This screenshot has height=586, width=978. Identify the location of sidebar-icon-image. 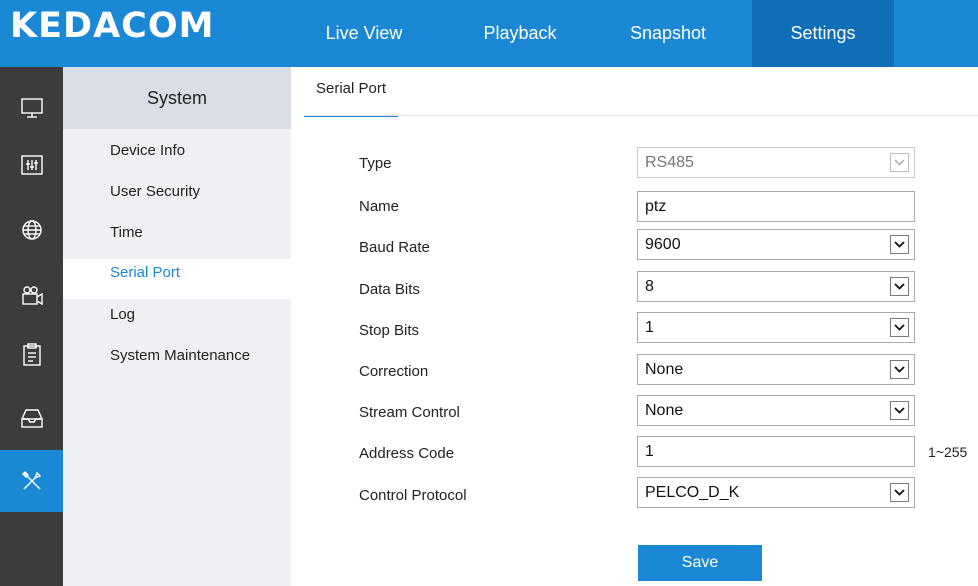
(31, 165).